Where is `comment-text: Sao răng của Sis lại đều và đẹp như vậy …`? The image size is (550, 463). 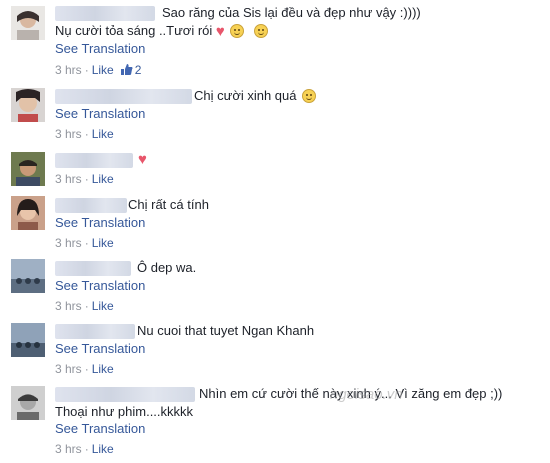 comment-text: Sao răng của Sis lại đều và đẹp như vậy … is located at coordinates (291, 12).